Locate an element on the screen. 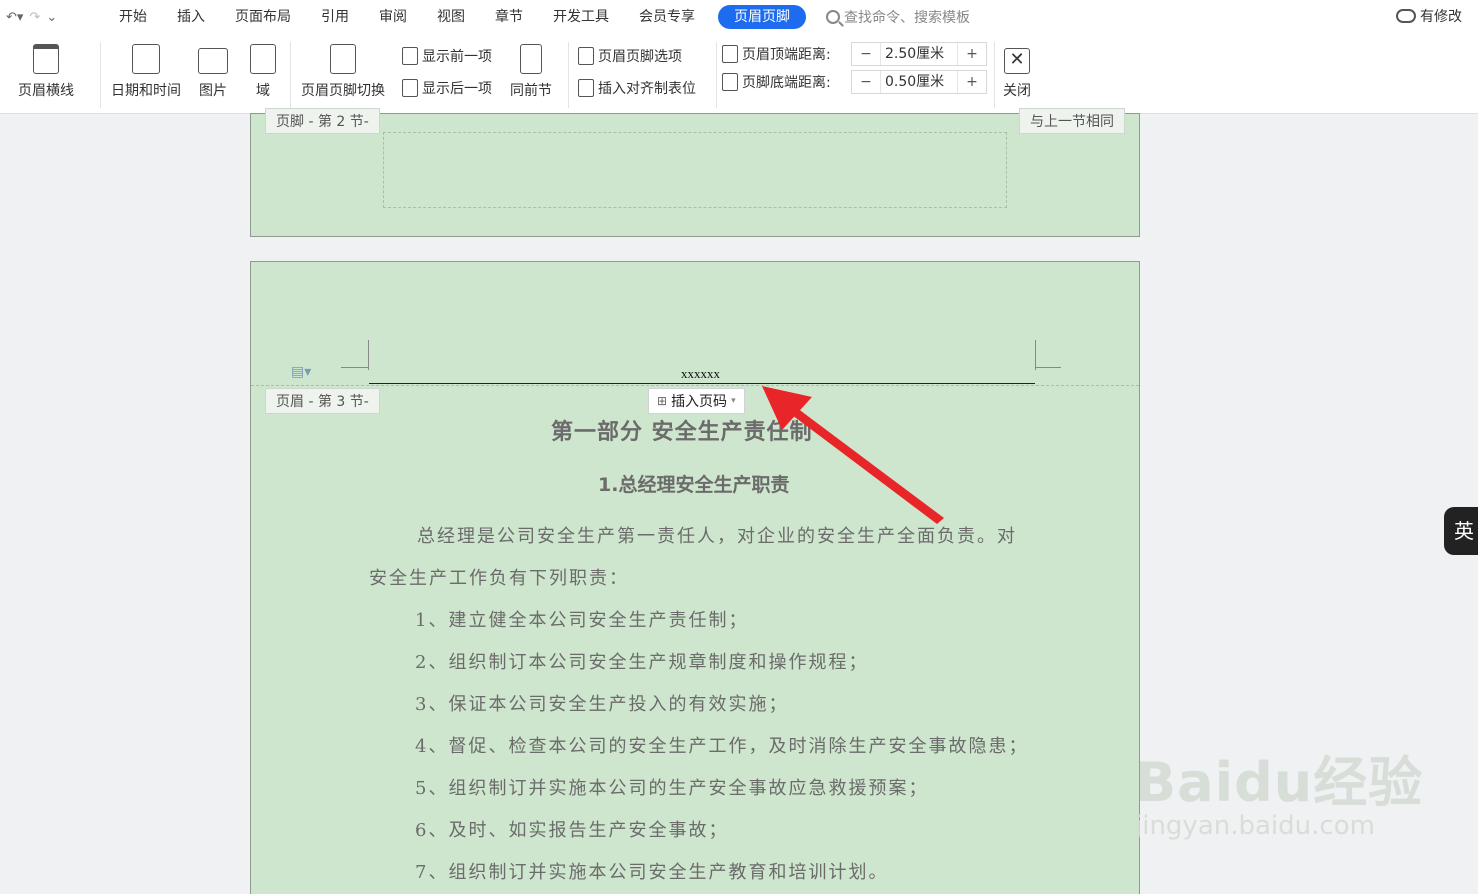 This screenshot has height=894, width=1478. field-label: 域 is located at coordinates (263, 91).